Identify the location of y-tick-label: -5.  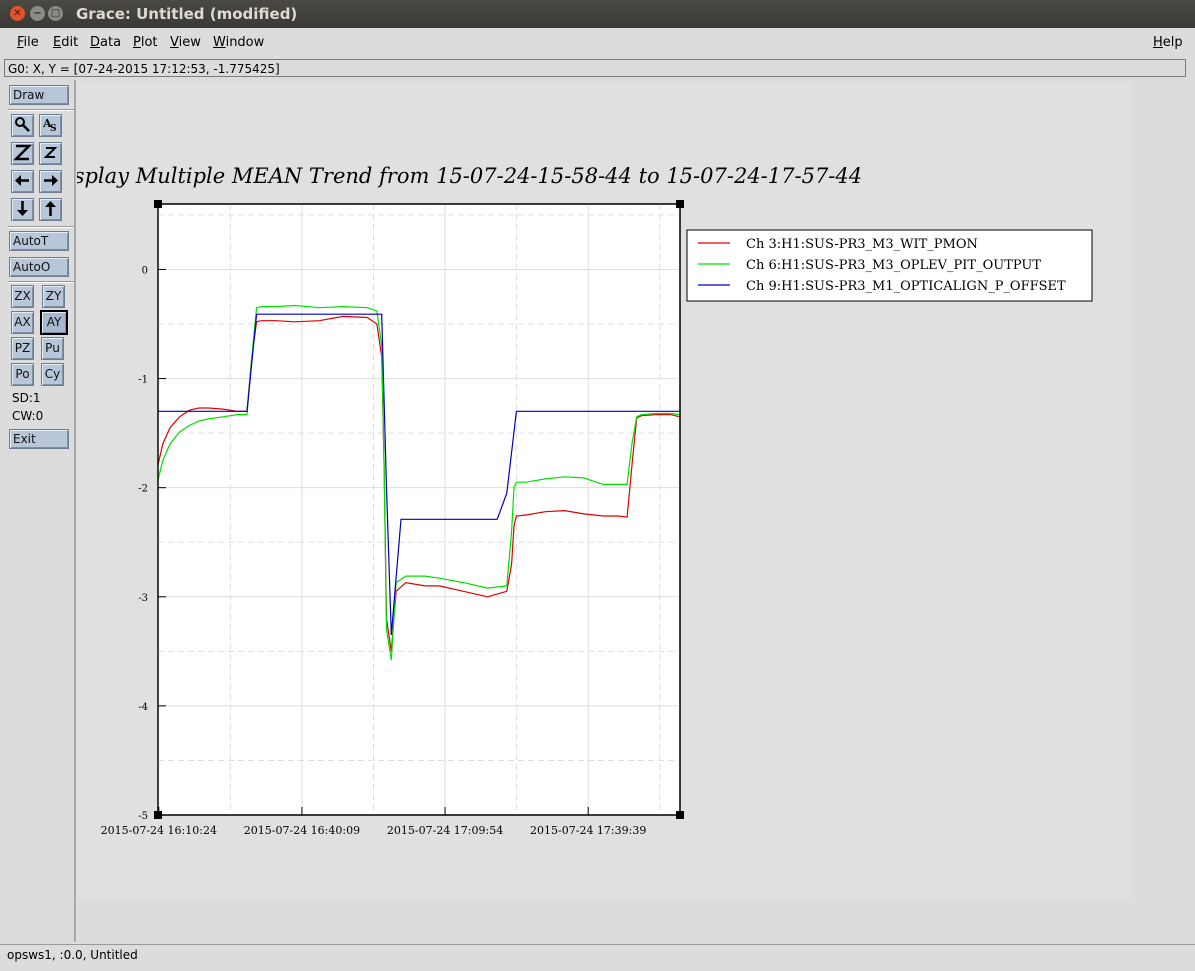
(143, 816).